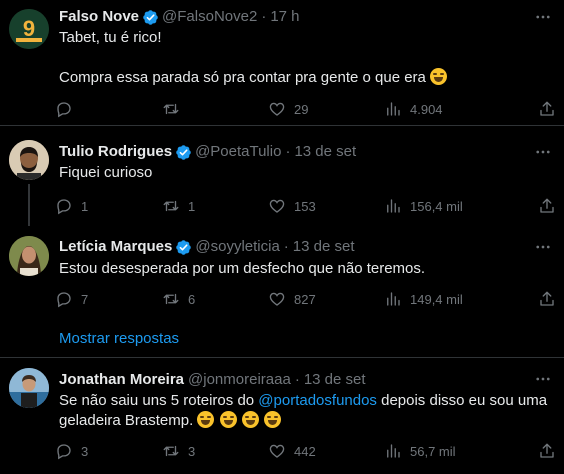  Describe the element at coordinates (159, 400) in the screenshot. I see `tweet-text-part: Se não saiu uns 5 roteiros do` at that location.